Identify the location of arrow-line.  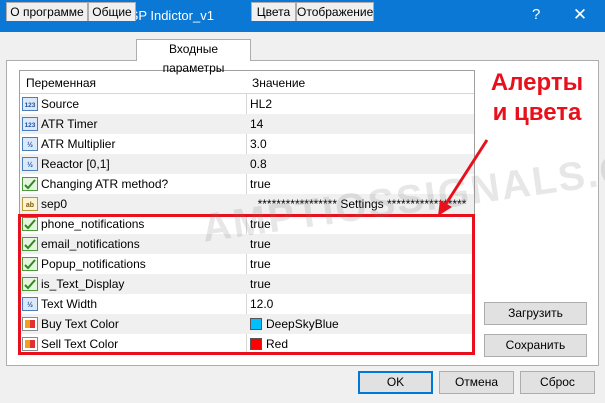
(465, 173).